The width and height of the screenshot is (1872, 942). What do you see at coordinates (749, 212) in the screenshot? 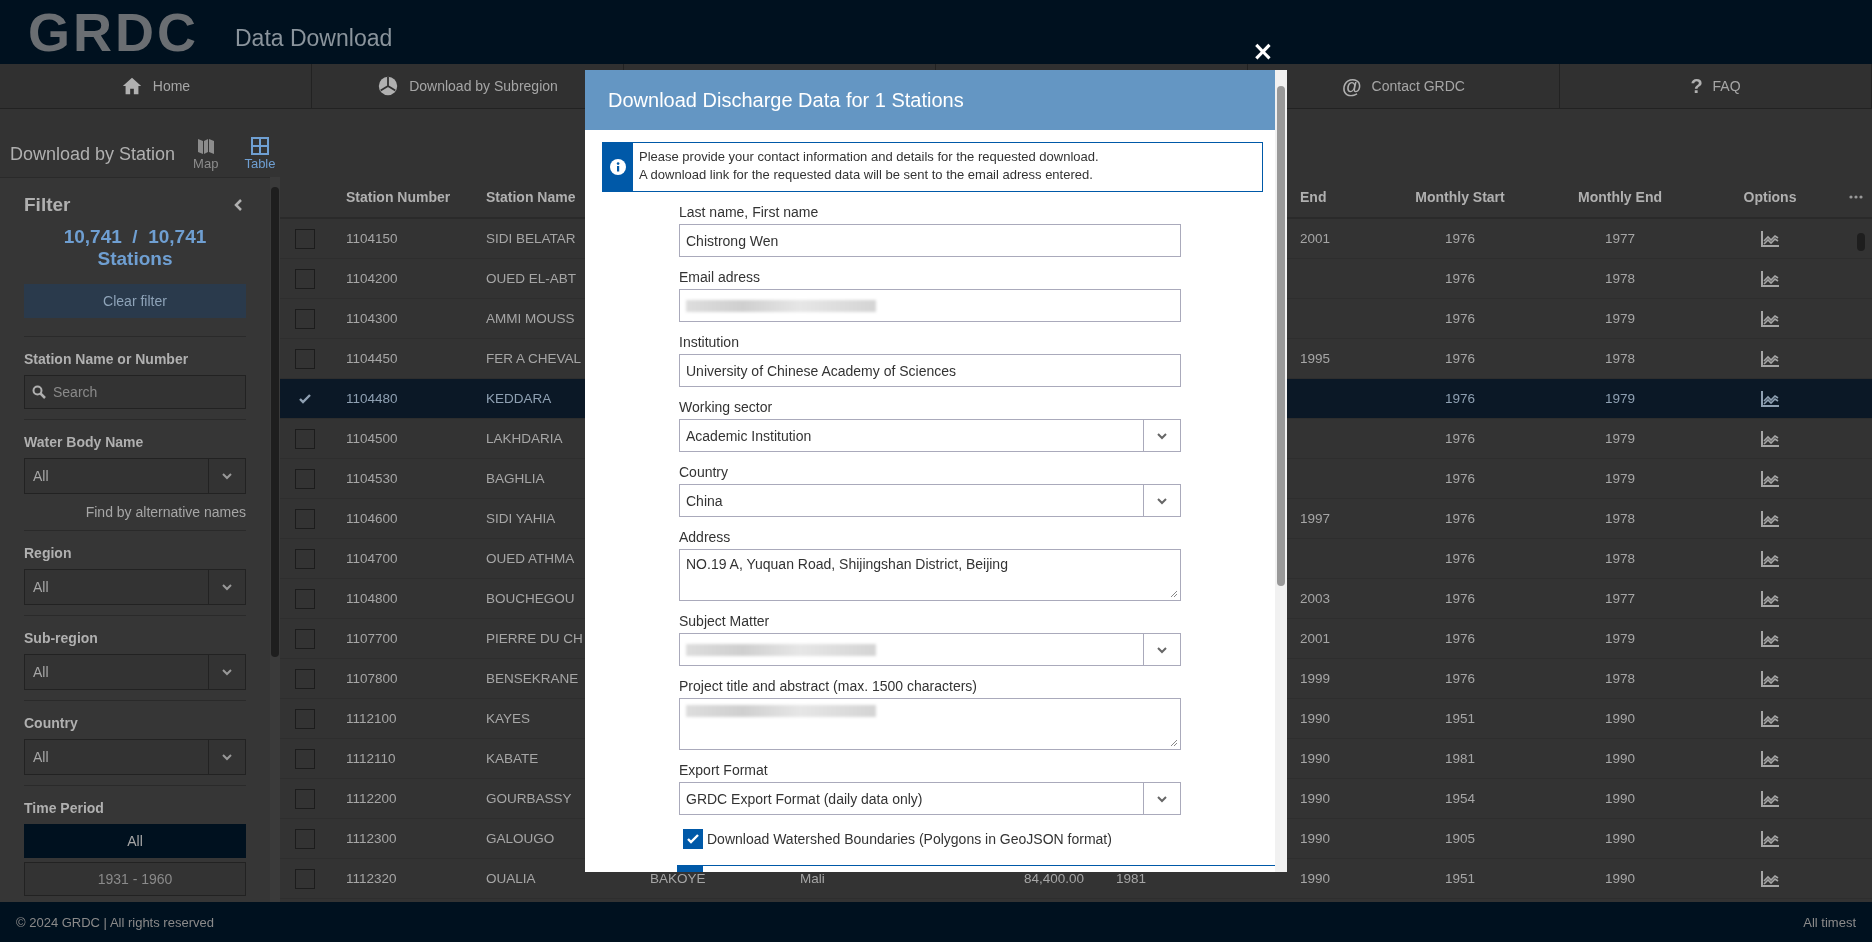
I see `field-label: Last name, First name` at bounding box center [749, 212].